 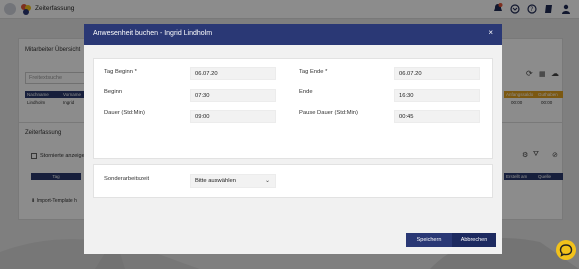 What do you see at coordinates (215, 181) in the screenshot?
I see `sonder-select-value: Bitte auswählen` at bounding box center [215, 181].